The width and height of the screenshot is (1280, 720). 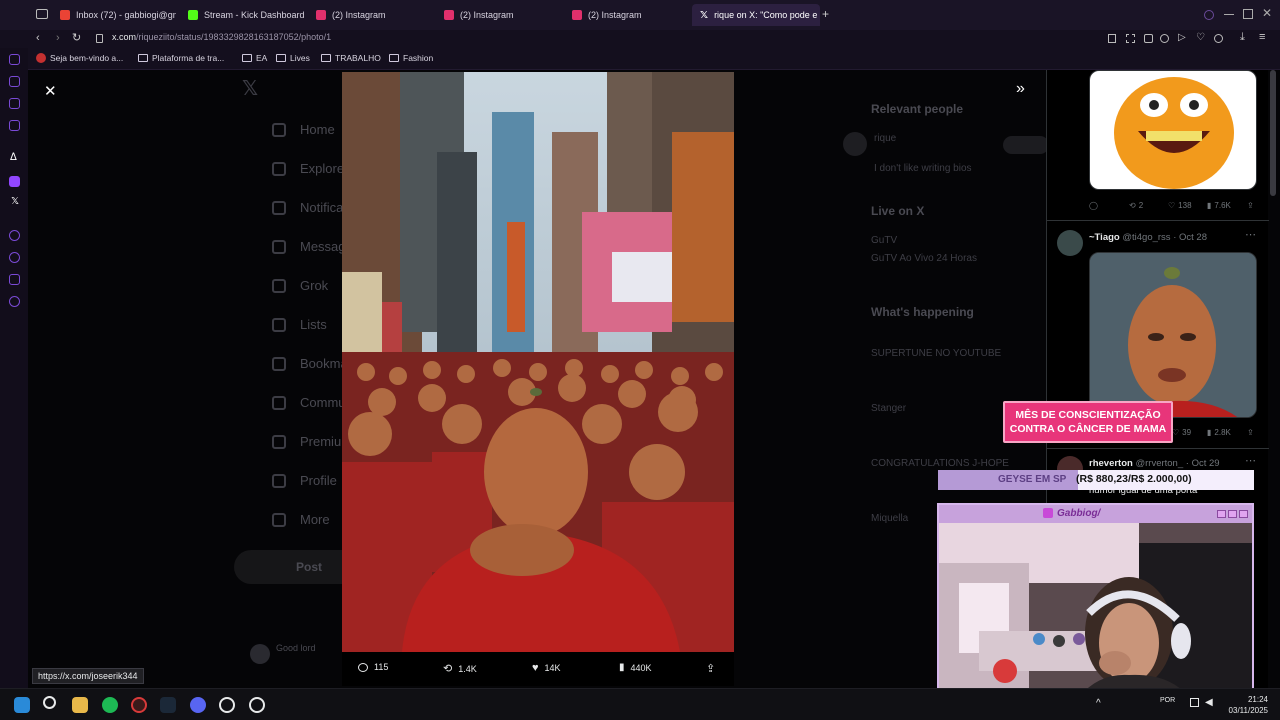 I want to click on like-stat: ♡ 138, so click(x=1180, y=205).